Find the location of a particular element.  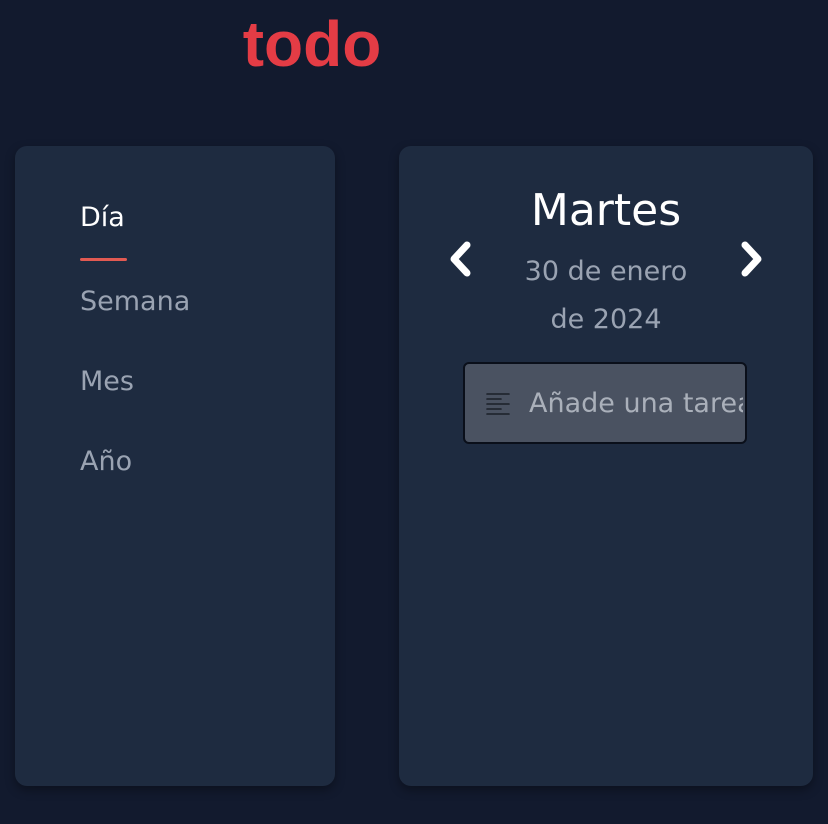

nav-item-semana: Semana is located at coordinates (135, 302).